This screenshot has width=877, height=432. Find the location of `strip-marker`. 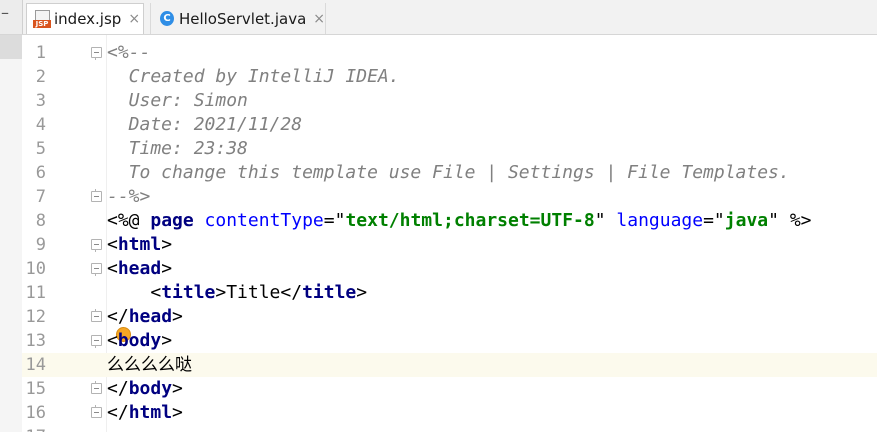

strip-marker is located at coordinates (11, 47).